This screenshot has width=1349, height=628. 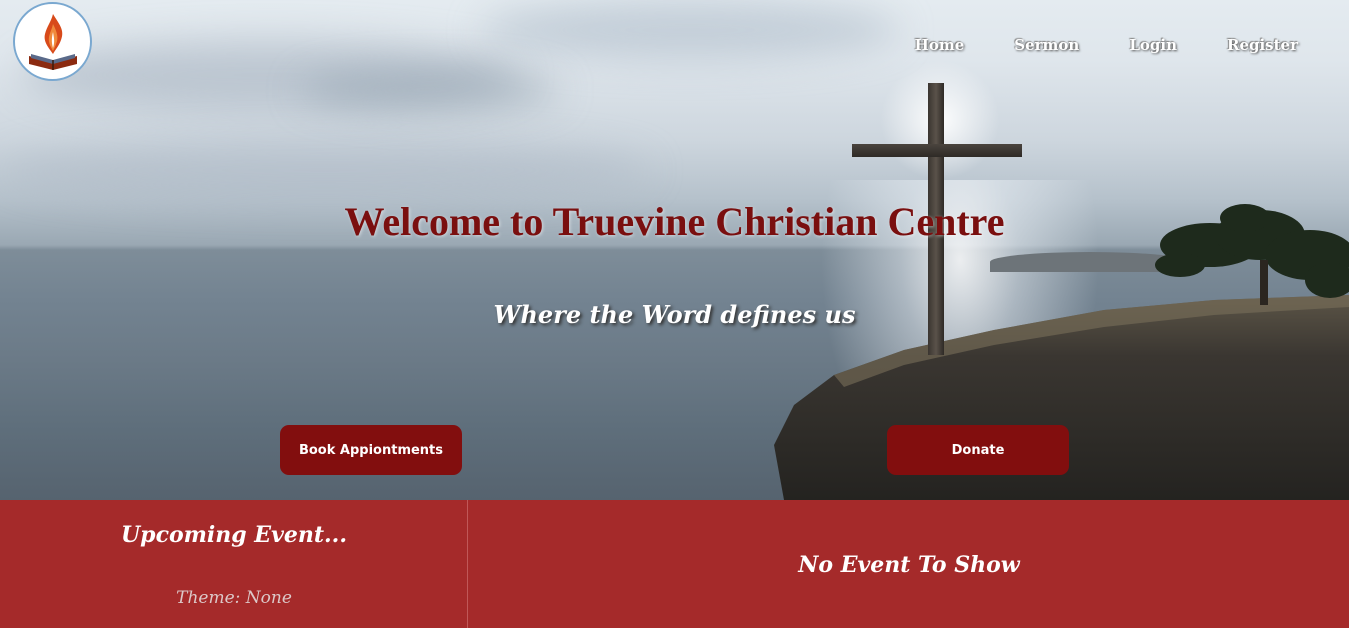 I want to click on events-sidebar: Upcoming Event... Theme: None, so click(x=234, y=564).